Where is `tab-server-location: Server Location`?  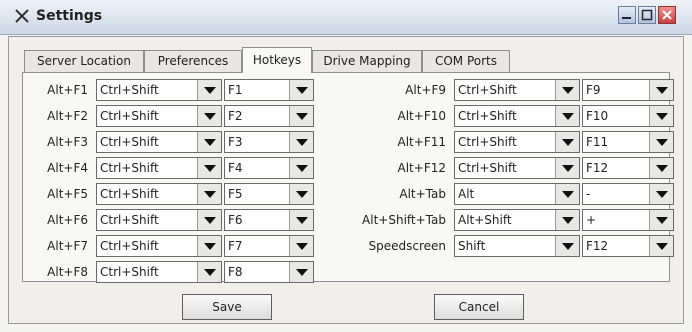
tab-server-location: Server Location is located at coordinates (84, 61).